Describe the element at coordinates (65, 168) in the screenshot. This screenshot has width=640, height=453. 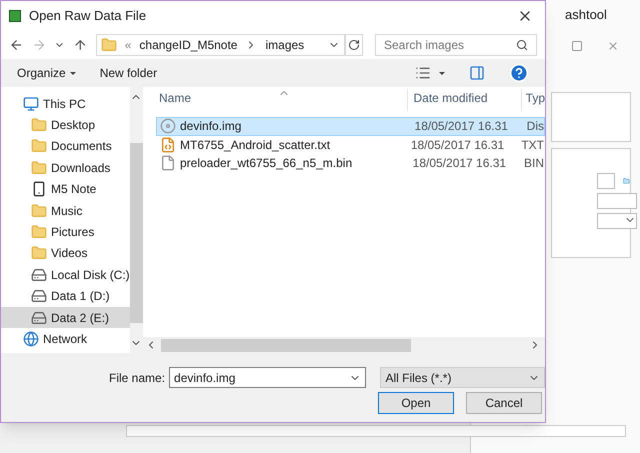
I see `nav-item: Downloads` at that location.